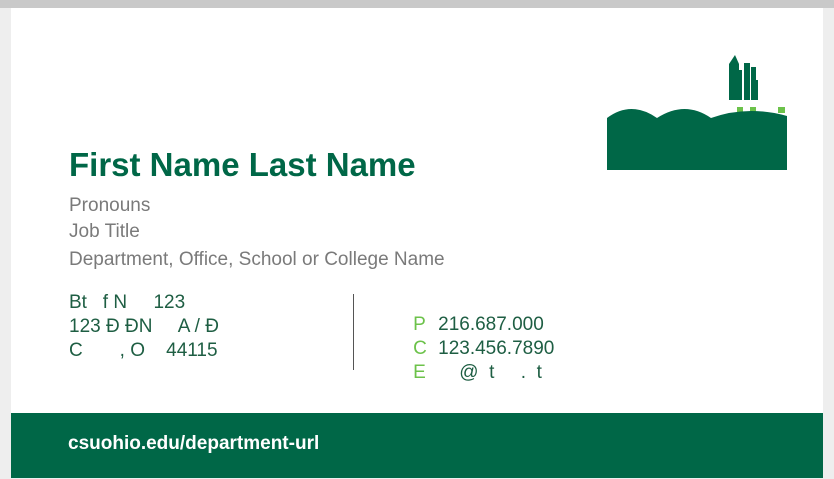 This screenshot has width=834, height=479. Describe the element at coordinates (242, 164) in the screenshot. I see `person-name: First Name Last Name` at that location.